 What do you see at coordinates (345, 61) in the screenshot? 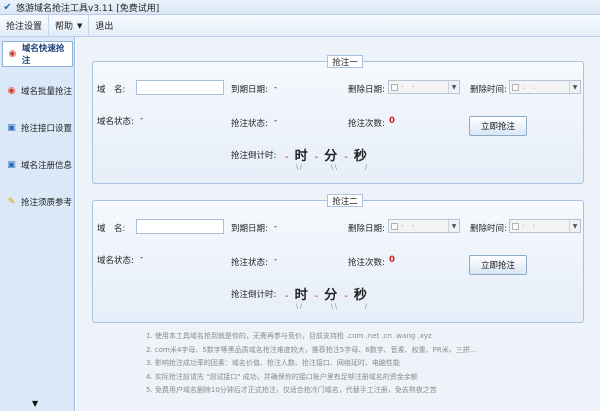
I see `panel-title: 抢注一` at bounding box center [345, 61].